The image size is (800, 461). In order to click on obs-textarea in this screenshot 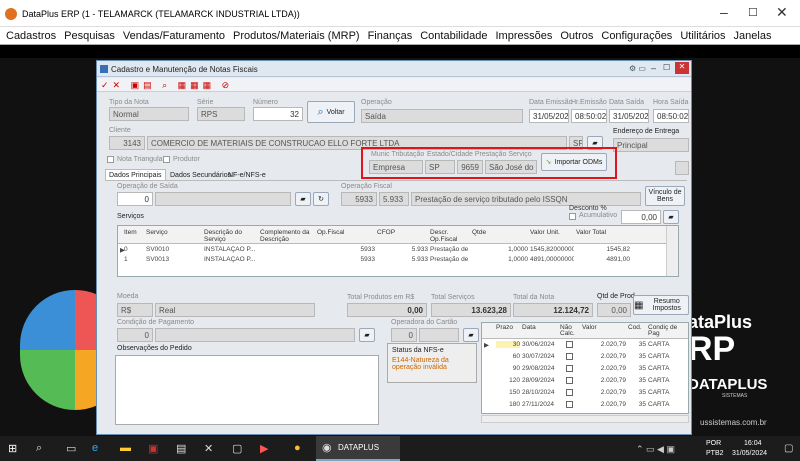, I will do `click(247, 390)`.